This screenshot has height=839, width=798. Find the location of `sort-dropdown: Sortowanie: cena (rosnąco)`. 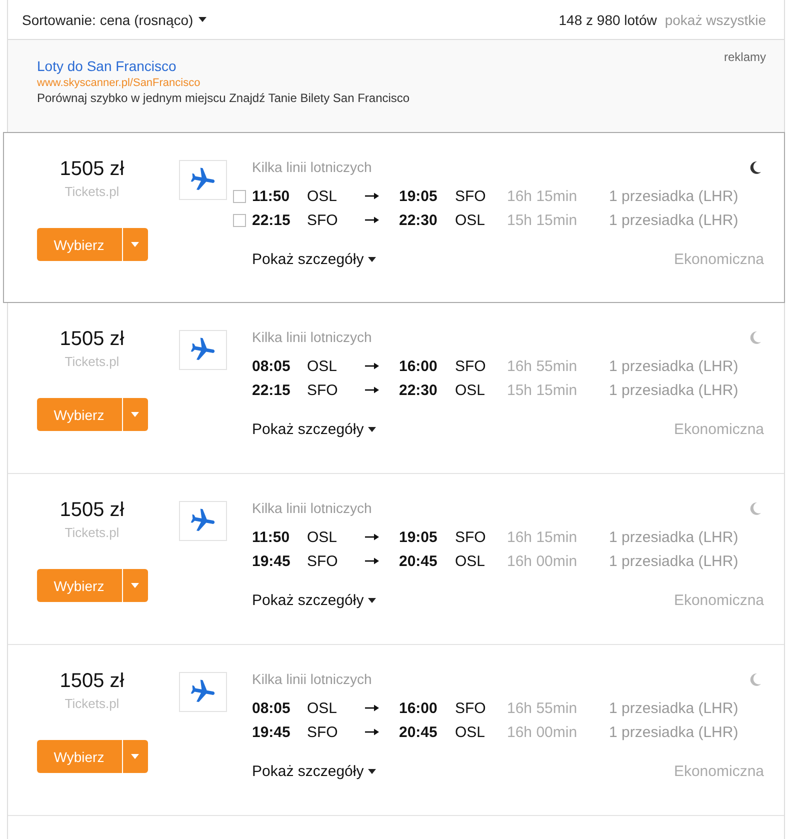

sort-dropdown: Sortowanie: cena (rosnąco) is located at coordinates (115, 20).